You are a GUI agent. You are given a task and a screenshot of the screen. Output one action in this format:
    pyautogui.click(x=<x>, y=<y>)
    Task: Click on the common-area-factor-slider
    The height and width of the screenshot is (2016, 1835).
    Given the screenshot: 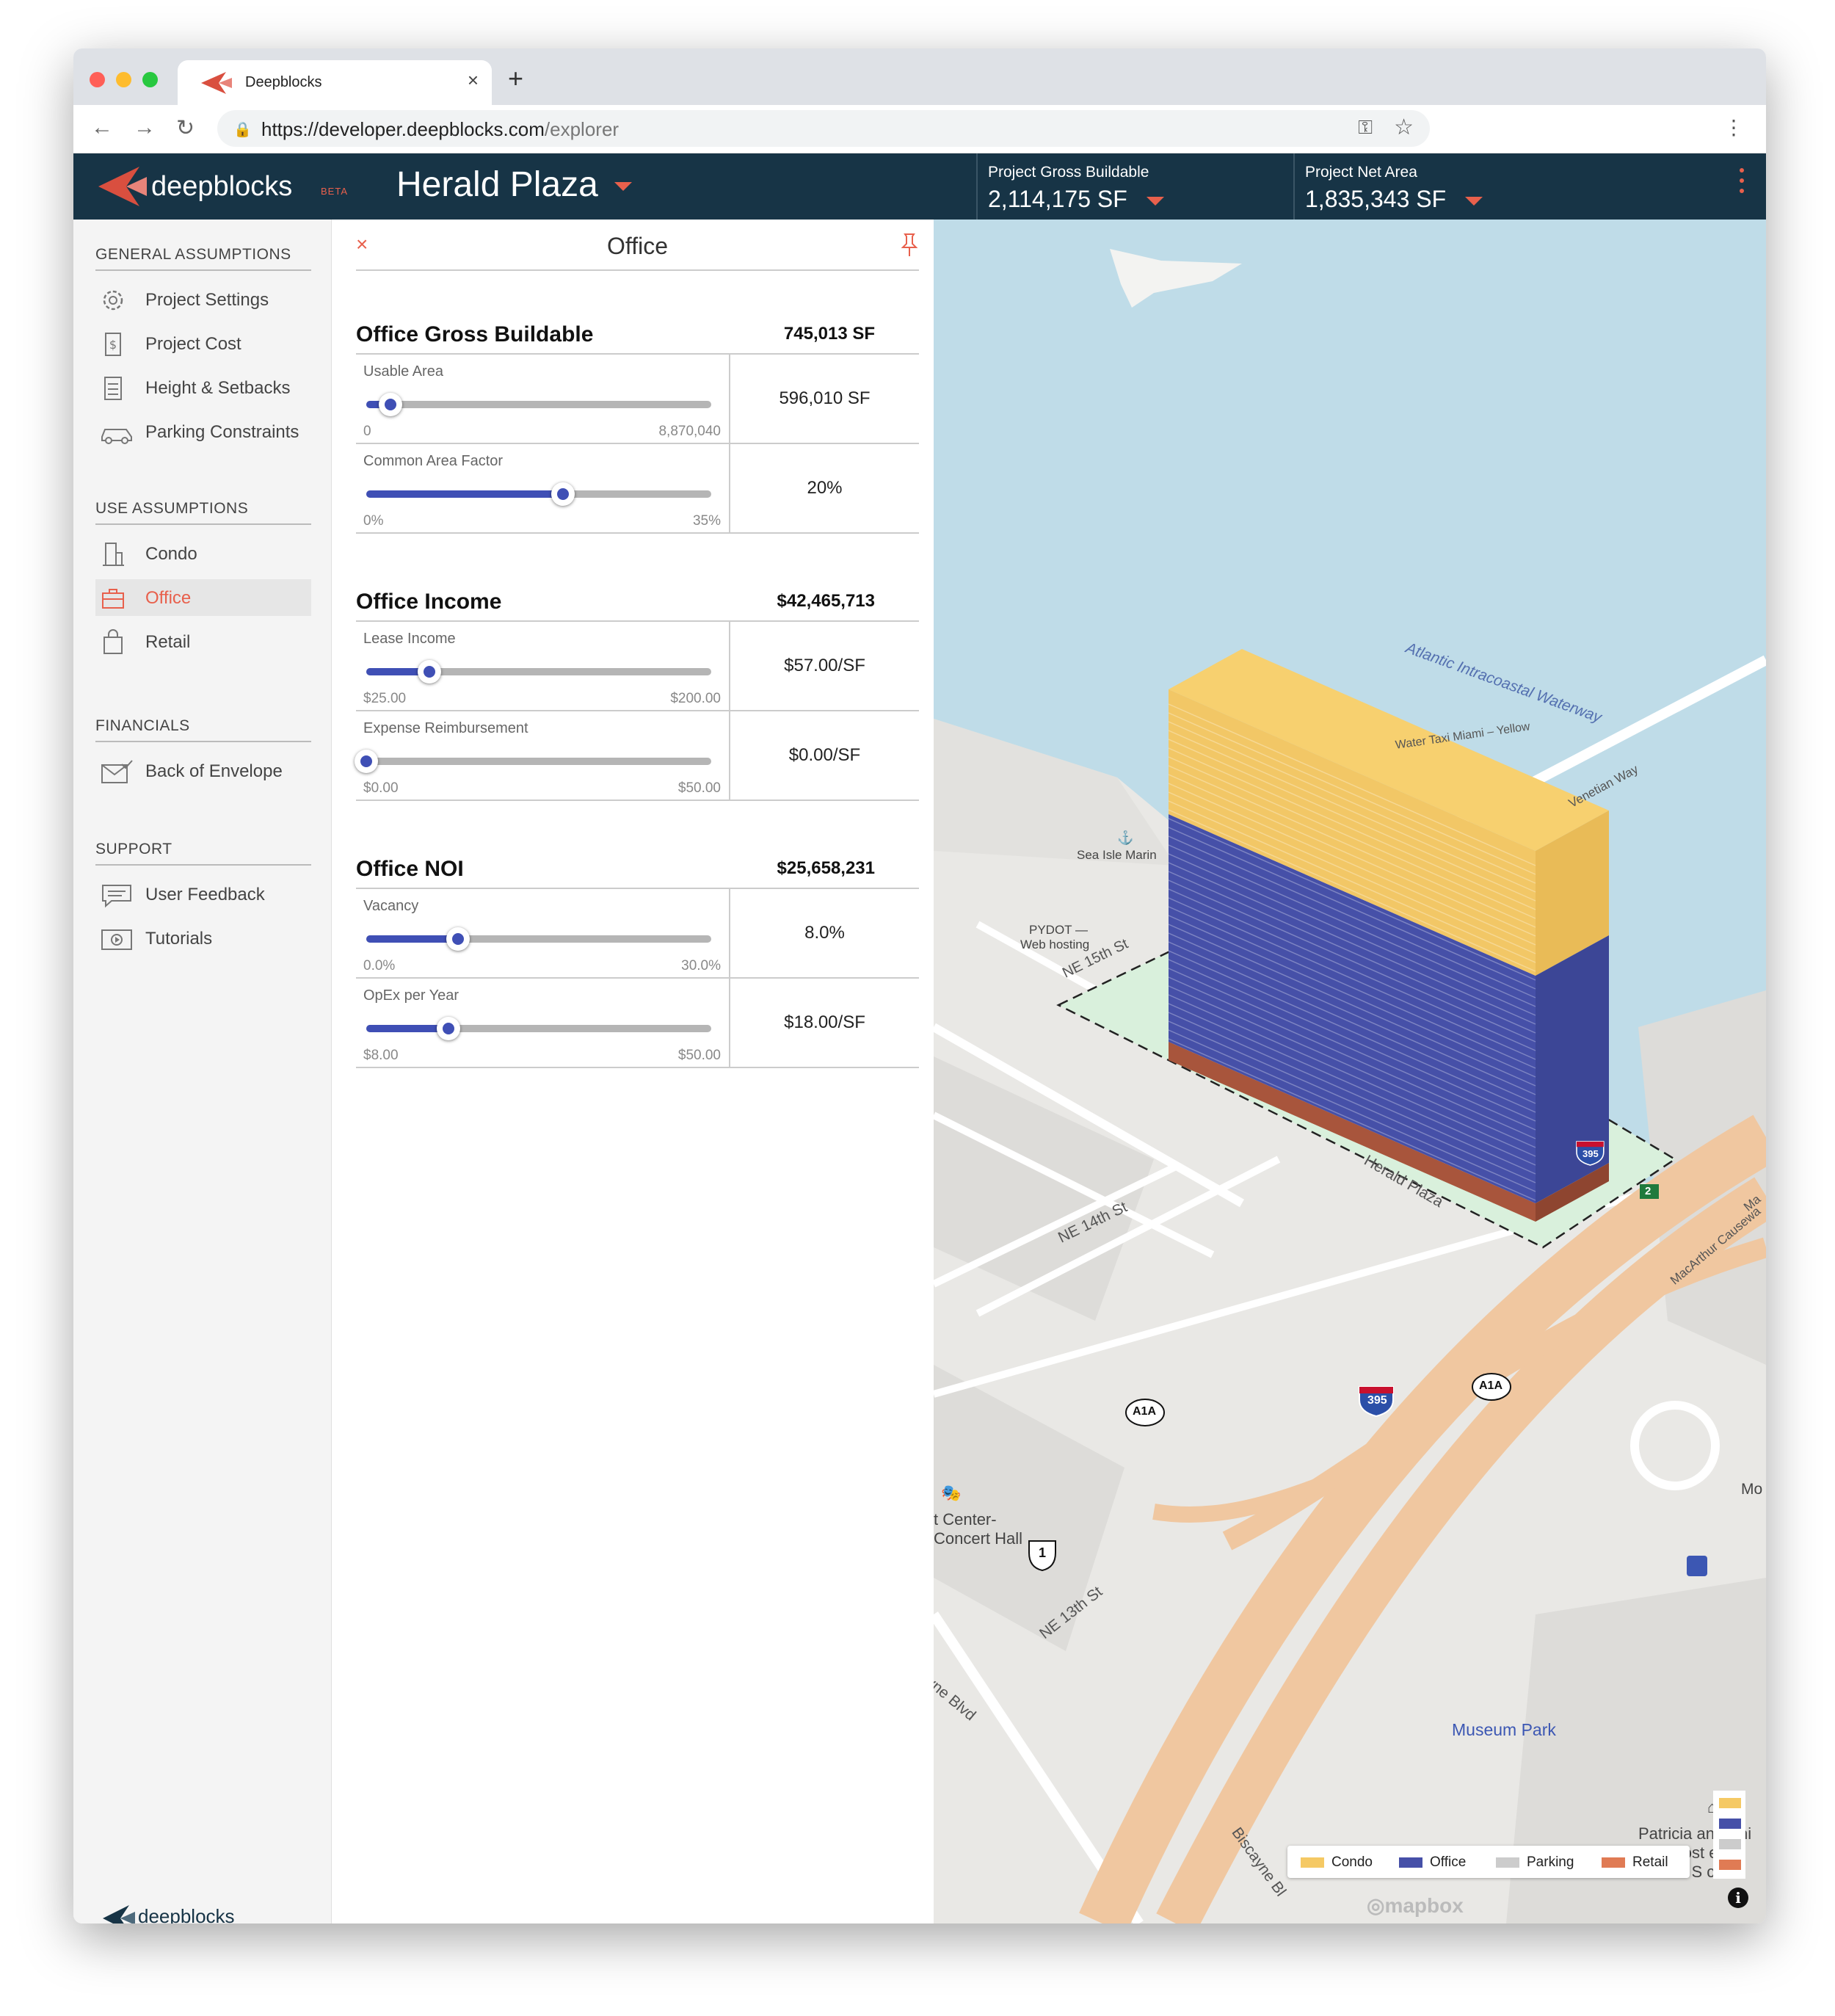 What is the action you would take?
    pyautogui.click(x=538, y=494)
    